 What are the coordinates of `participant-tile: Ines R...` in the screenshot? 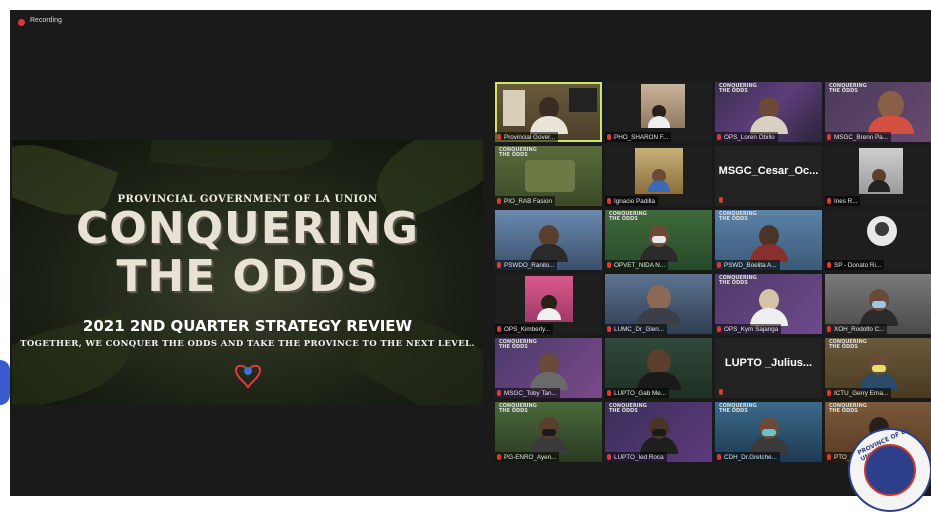 It's located at (878, 176).